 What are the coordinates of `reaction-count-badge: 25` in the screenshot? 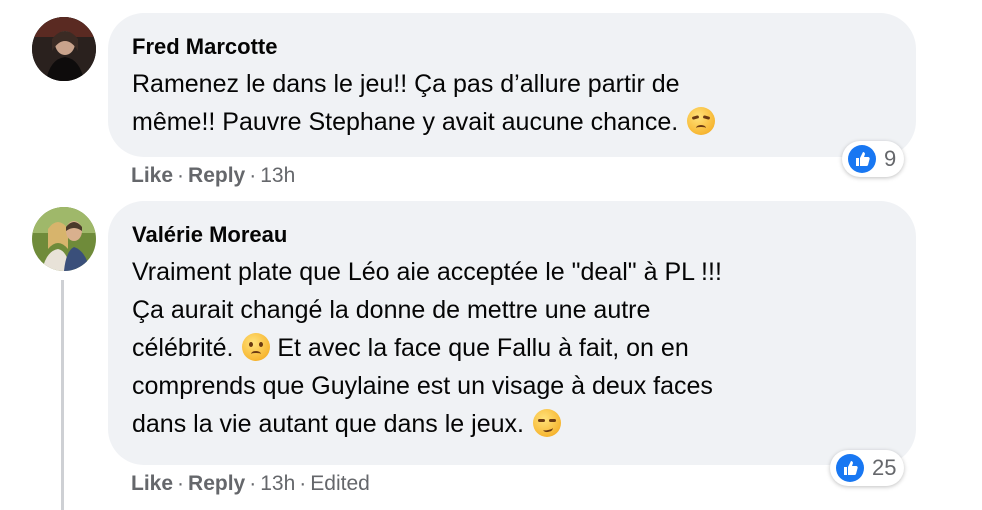 It's located at (867, 468).